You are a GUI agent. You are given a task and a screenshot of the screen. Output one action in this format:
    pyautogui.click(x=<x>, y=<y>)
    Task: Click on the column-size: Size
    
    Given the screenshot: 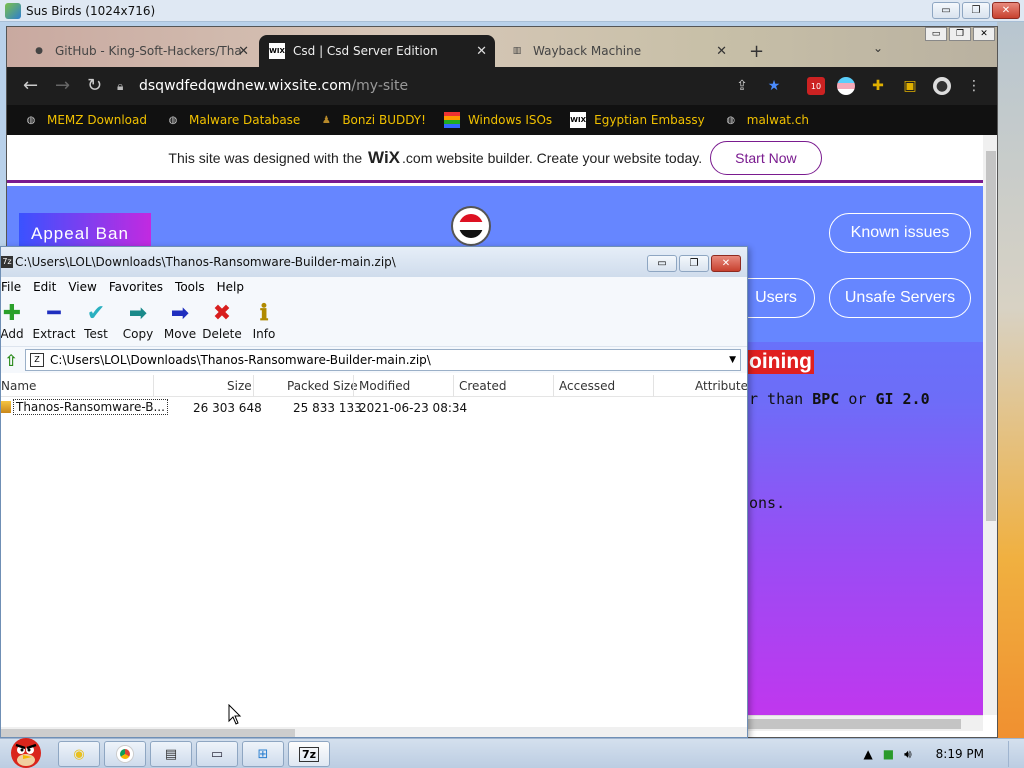 What is the action you would take?
    pyautogui.click(x=239, y=386)
    